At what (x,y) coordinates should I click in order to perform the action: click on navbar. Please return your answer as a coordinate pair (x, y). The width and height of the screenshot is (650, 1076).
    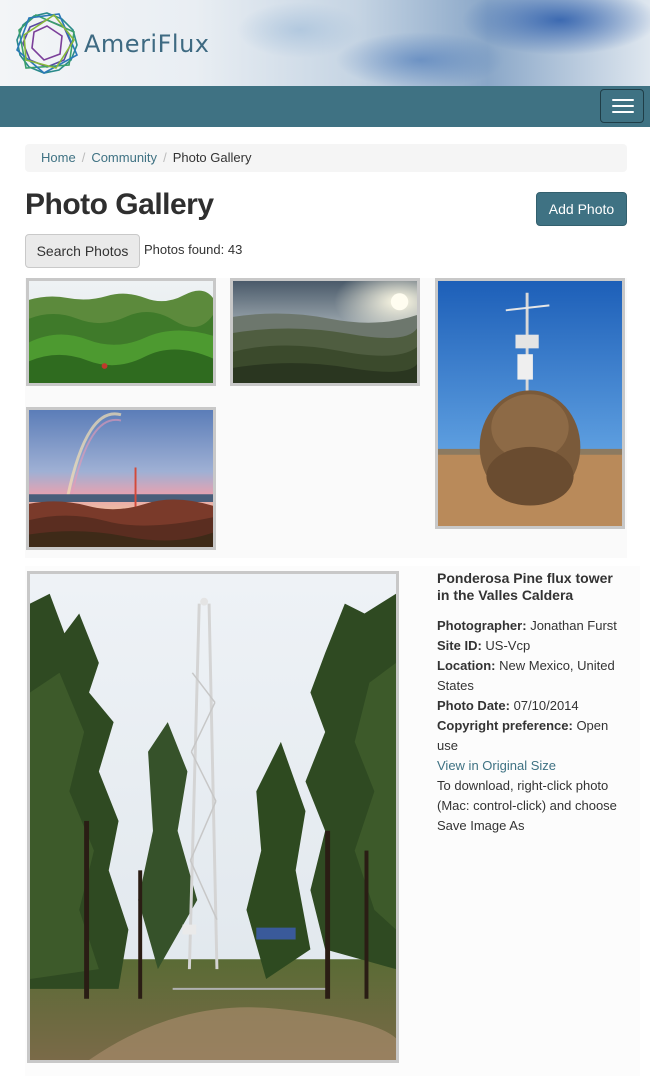
    Looking at the image, I should click on (325, 106).